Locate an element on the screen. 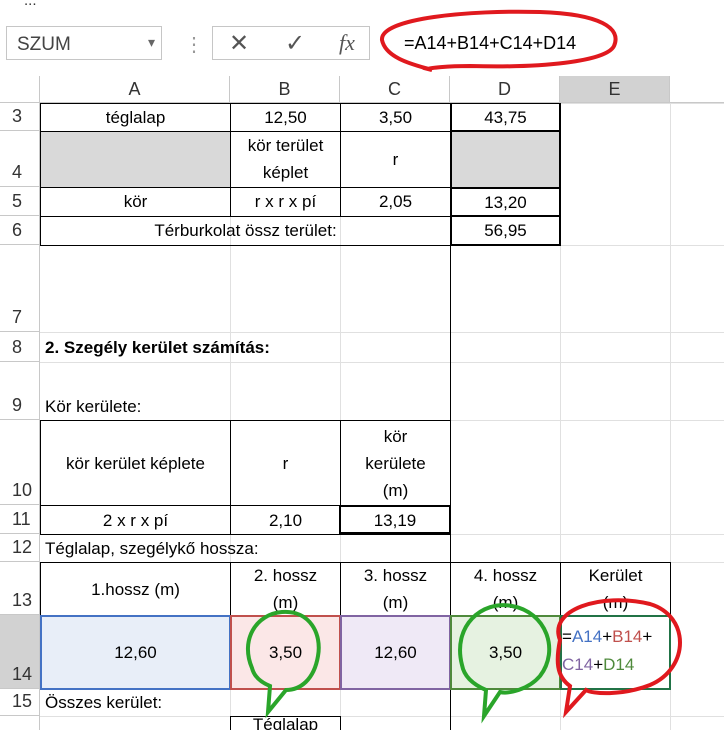  formula-input: =A14+B14+C14+D14 is located at coordinates (552, 43).